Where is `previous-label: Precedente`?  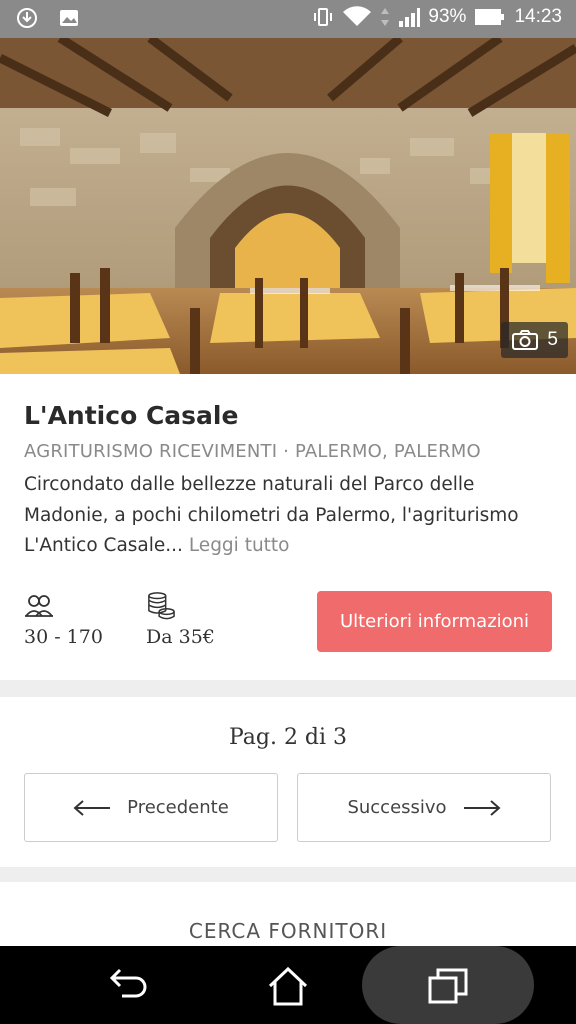
previous-label: Precedente is located at coordinates (178, 807).